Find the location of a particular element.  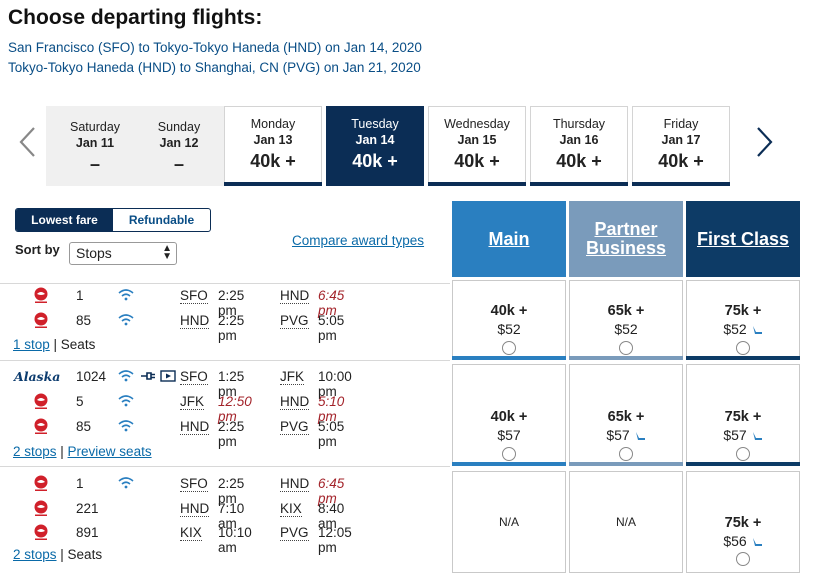

flight-number: 891 is located at coordinates (87, 532).